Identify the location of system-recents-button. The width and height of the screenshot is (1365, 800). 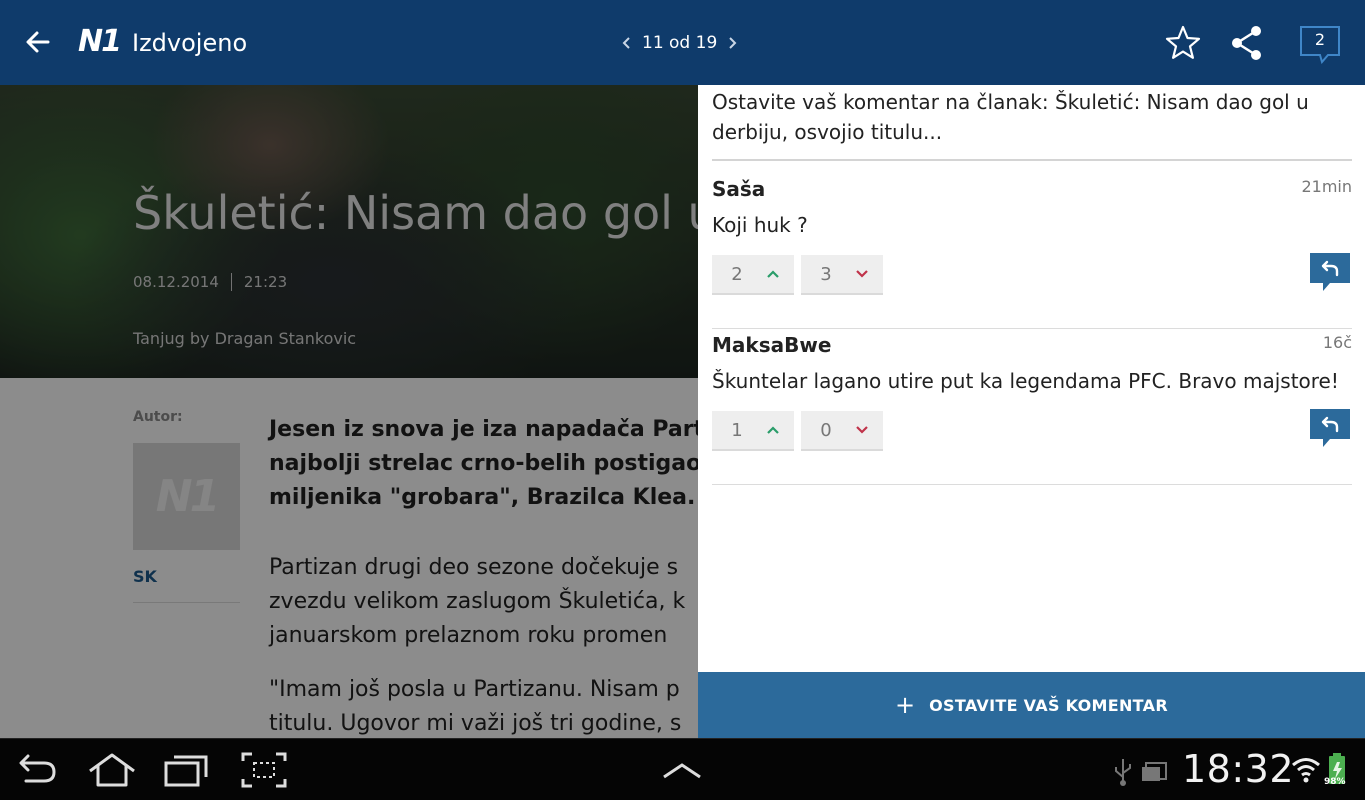
(186, 770).